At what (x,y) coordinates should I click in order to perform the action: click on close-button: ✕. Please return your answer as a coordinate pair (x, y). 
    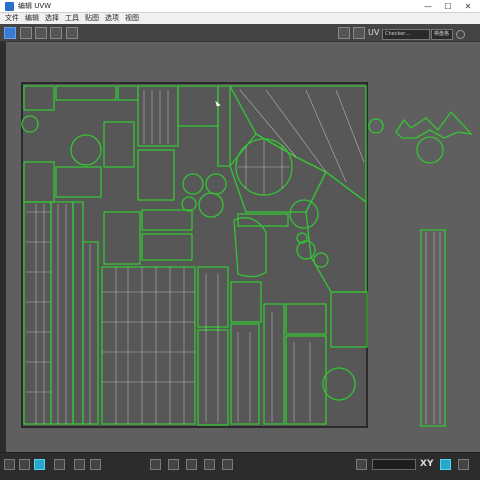
    Looking at the image, I should click on (468, 6).